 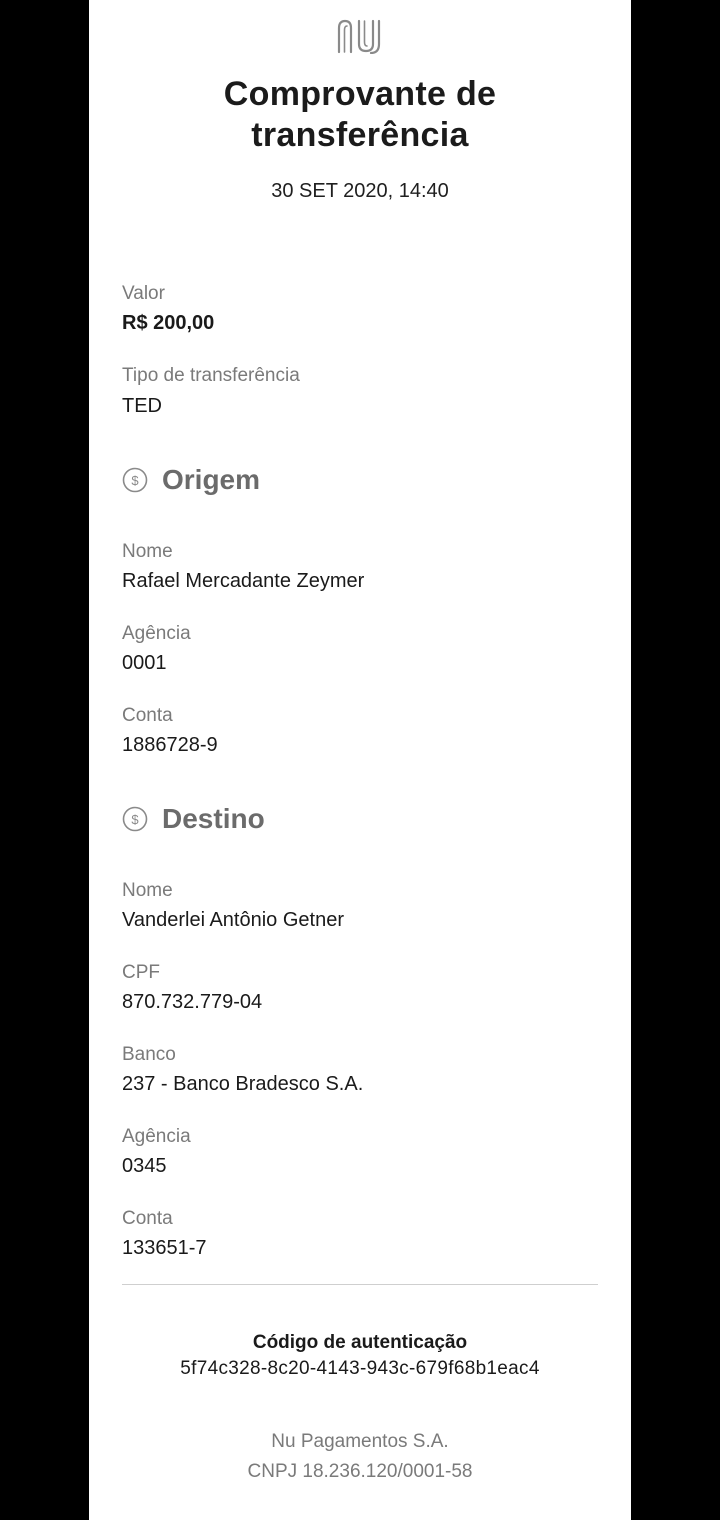 What do you see at coordinates (147, 551) in the screenshot?
I see `origem-nome-label: Nome` at bounding box center [147, 551].